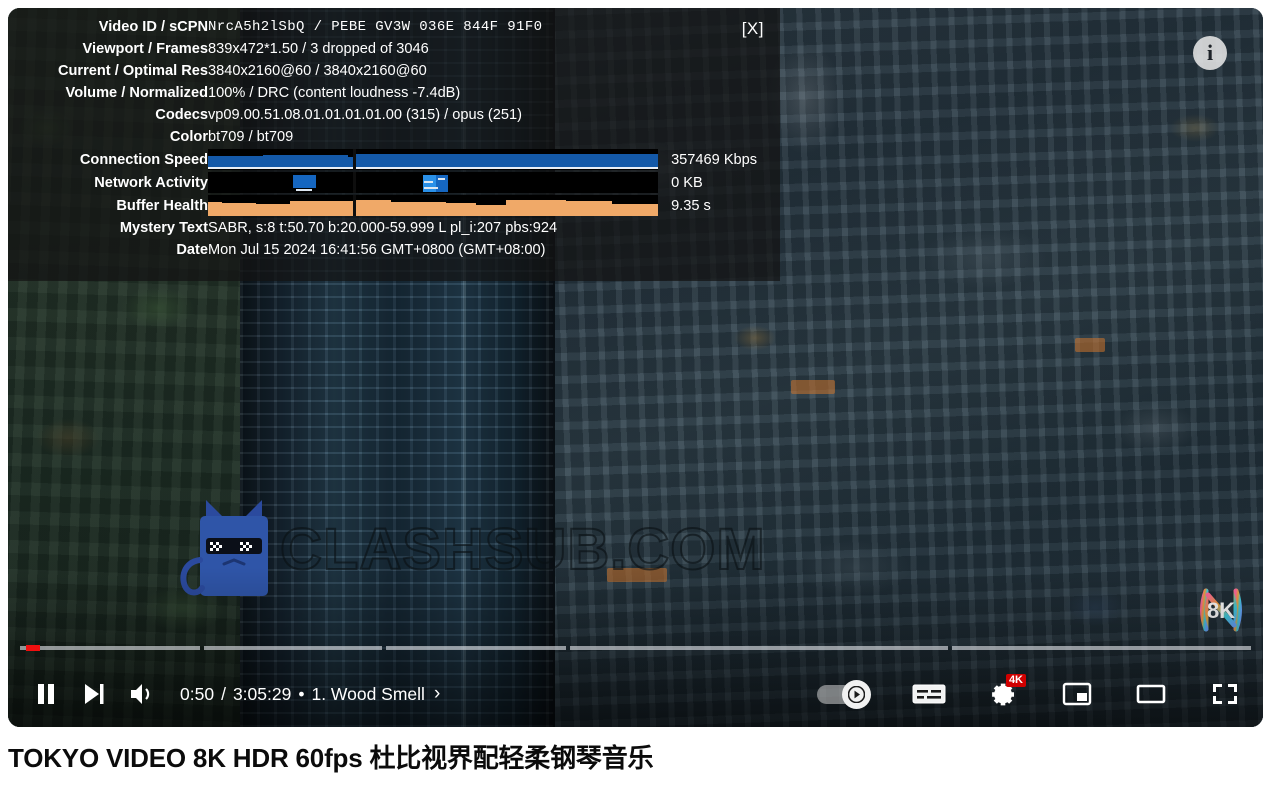 This screenshot has height=785, width=1271. Describe the element at coordinates (522, 549) in the screenshot. I see `site-watermark: CLASHSUB.COM` at that location.